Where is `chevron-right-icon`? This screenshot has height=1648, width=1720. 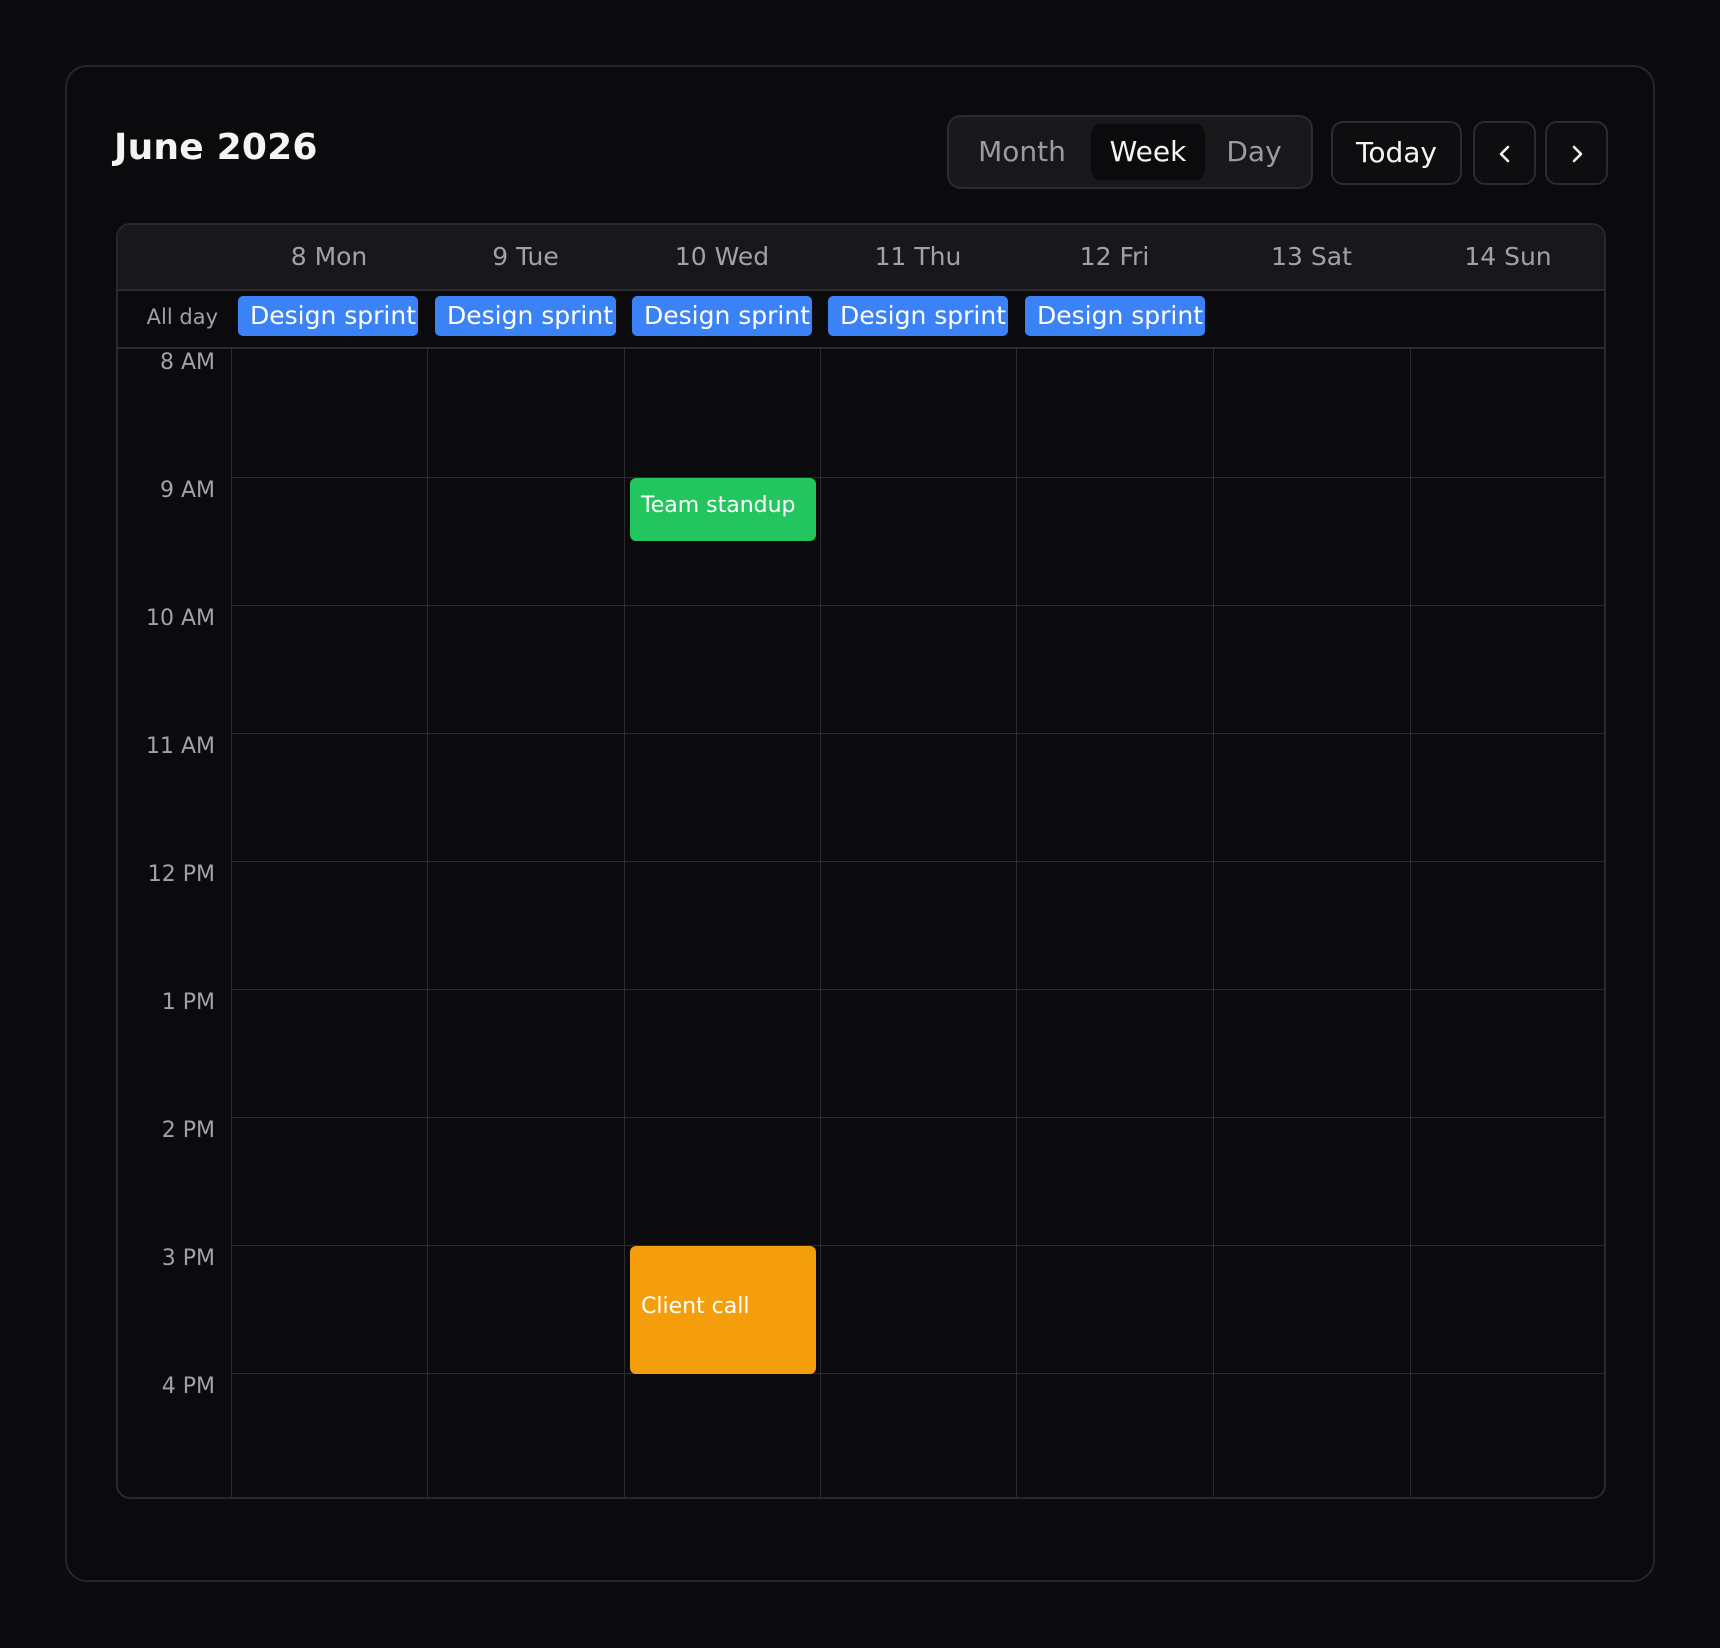 chevron-right-icon is located at coordinates (1577, 154).